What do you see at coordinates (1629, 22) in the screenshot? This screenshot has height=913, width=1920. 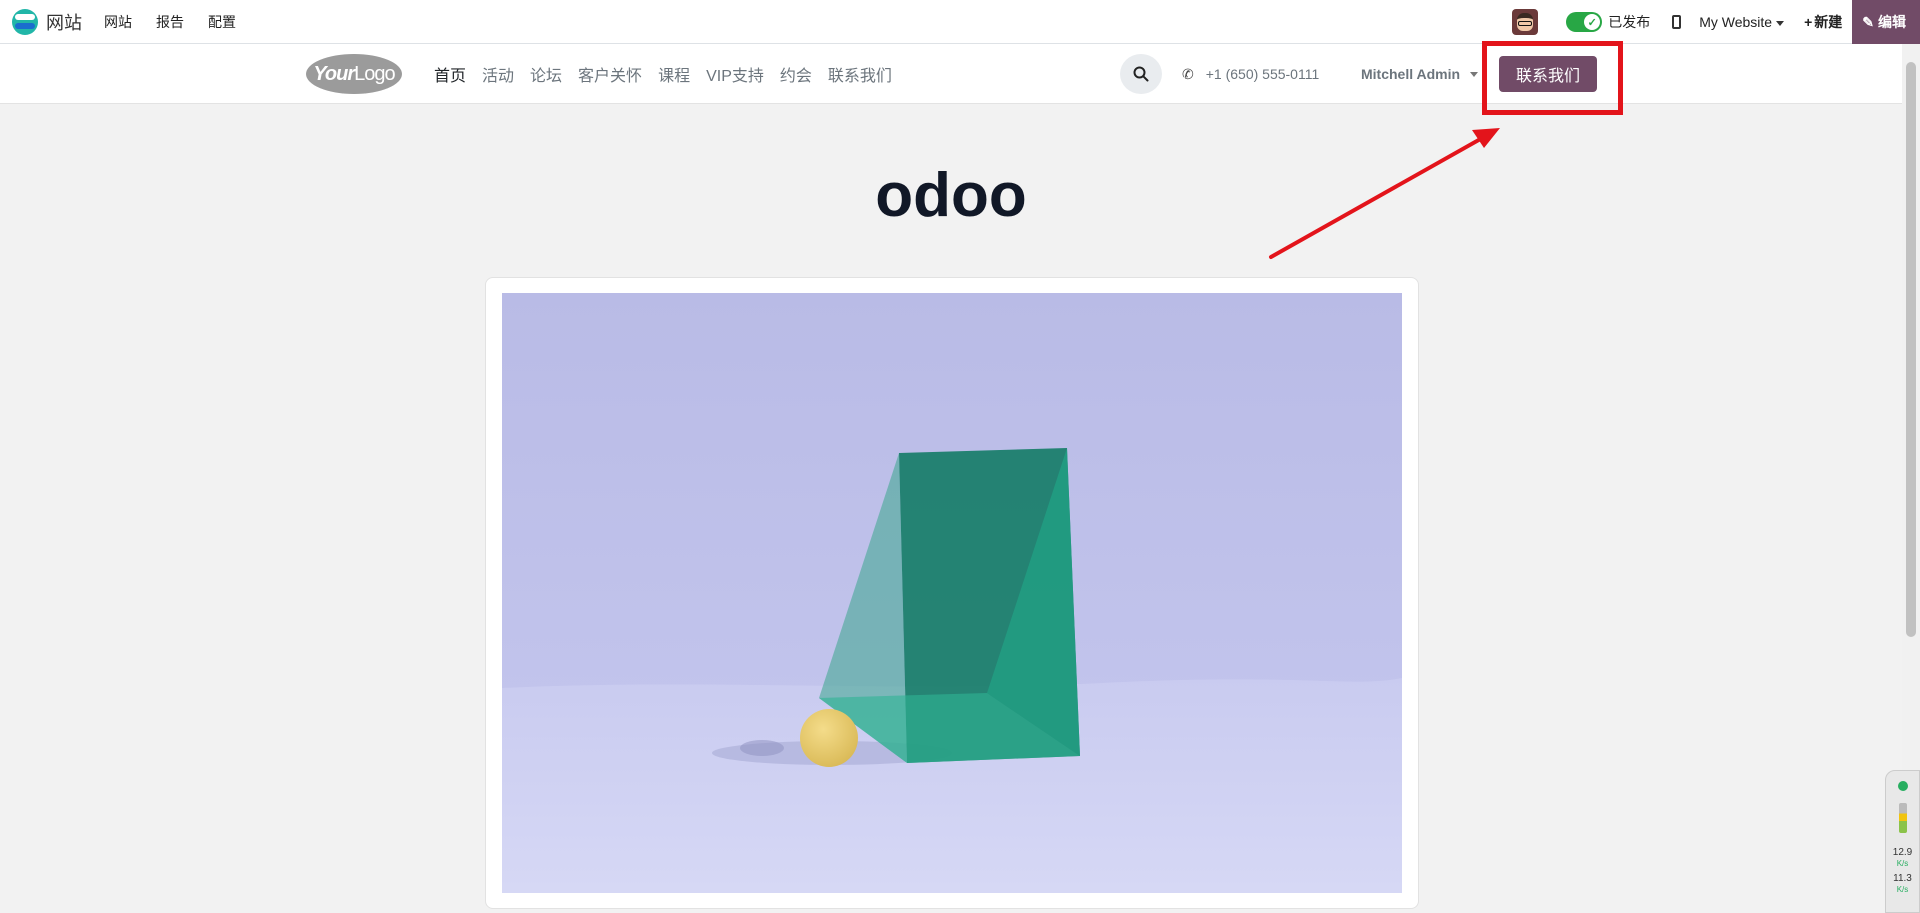 I see `published-label: 已发布` at bounding box center [1629, 22].